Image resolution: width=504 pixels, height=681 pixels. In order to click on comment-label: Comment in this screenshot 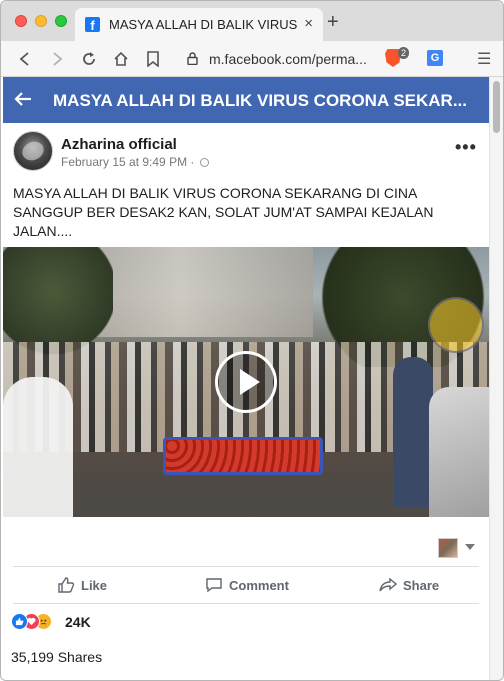, I will do `click(259, 585)`.